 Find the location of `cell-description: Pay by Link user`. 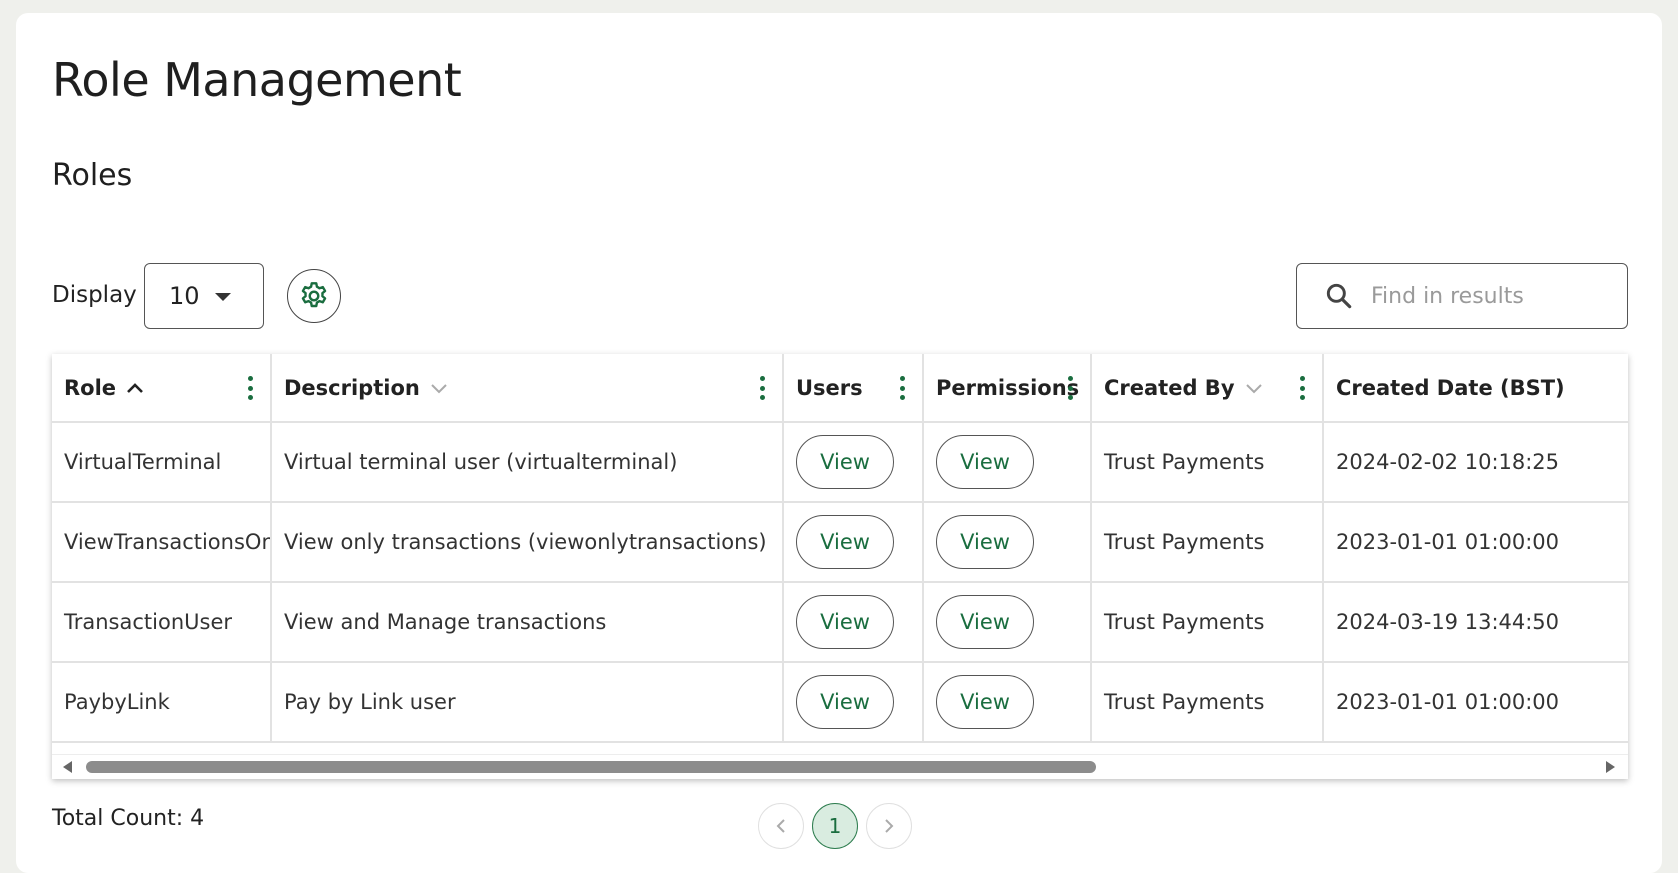

cell-description: Pay by Link user is located at coordinates (527, 702).